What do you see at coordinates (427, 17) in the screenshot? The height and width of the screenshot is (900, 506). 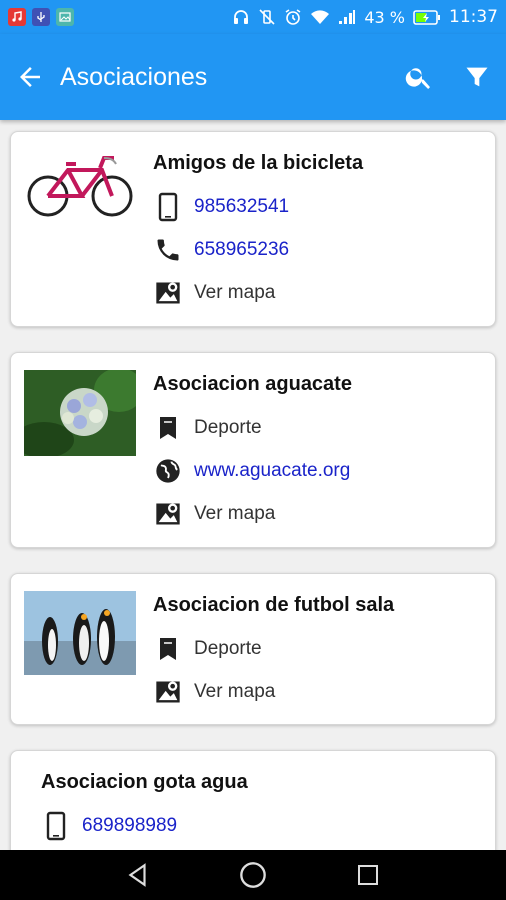 I see `battery-icon` at bounding box center [427, 17].